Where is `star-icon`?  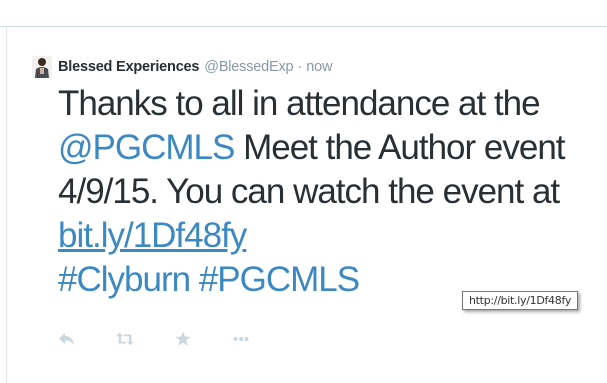
star-icon is located at coordinates (183, 338).